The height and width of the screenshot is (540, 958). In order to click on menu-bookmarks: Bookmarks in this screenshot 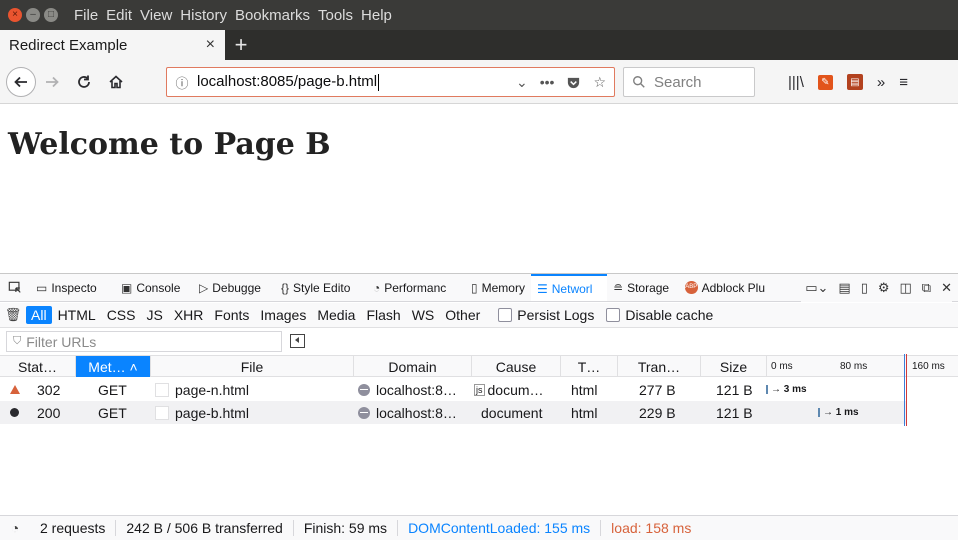, I will do `click(272, 15)`.